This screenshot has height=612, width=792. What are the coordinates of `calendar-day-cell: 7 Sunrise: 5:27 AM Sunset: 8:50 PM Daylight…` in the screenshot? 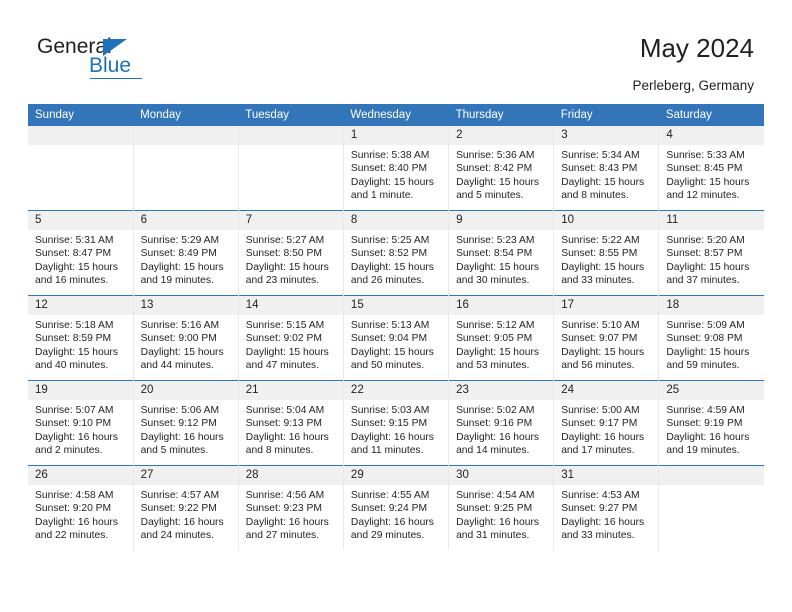 It's located at (291, 253).